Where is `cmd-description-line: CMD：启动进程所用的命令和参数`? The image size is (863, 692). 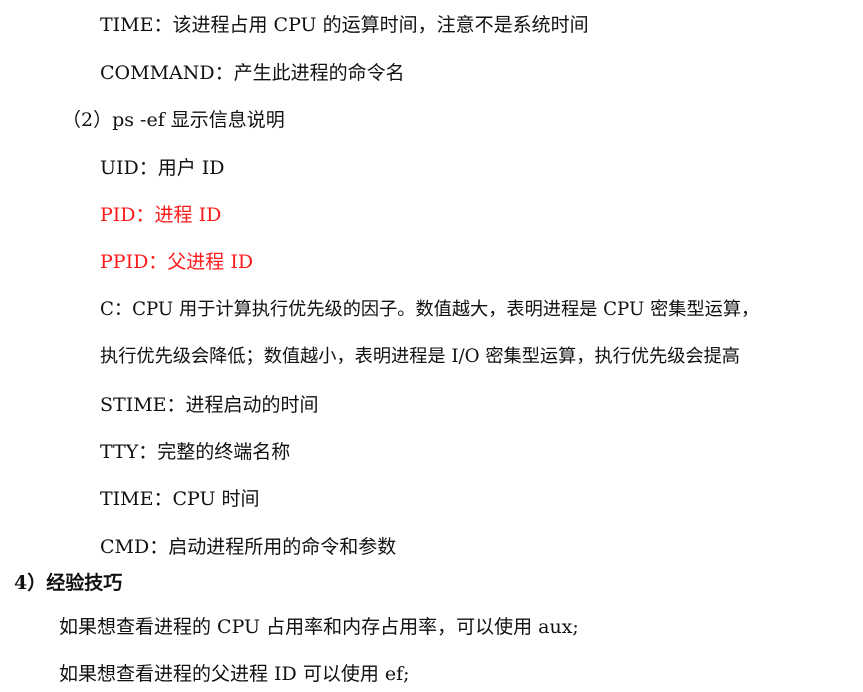
cmd-description-line: CMD：启动进程所用的命令和参数 is located at coordinates (248, 547).